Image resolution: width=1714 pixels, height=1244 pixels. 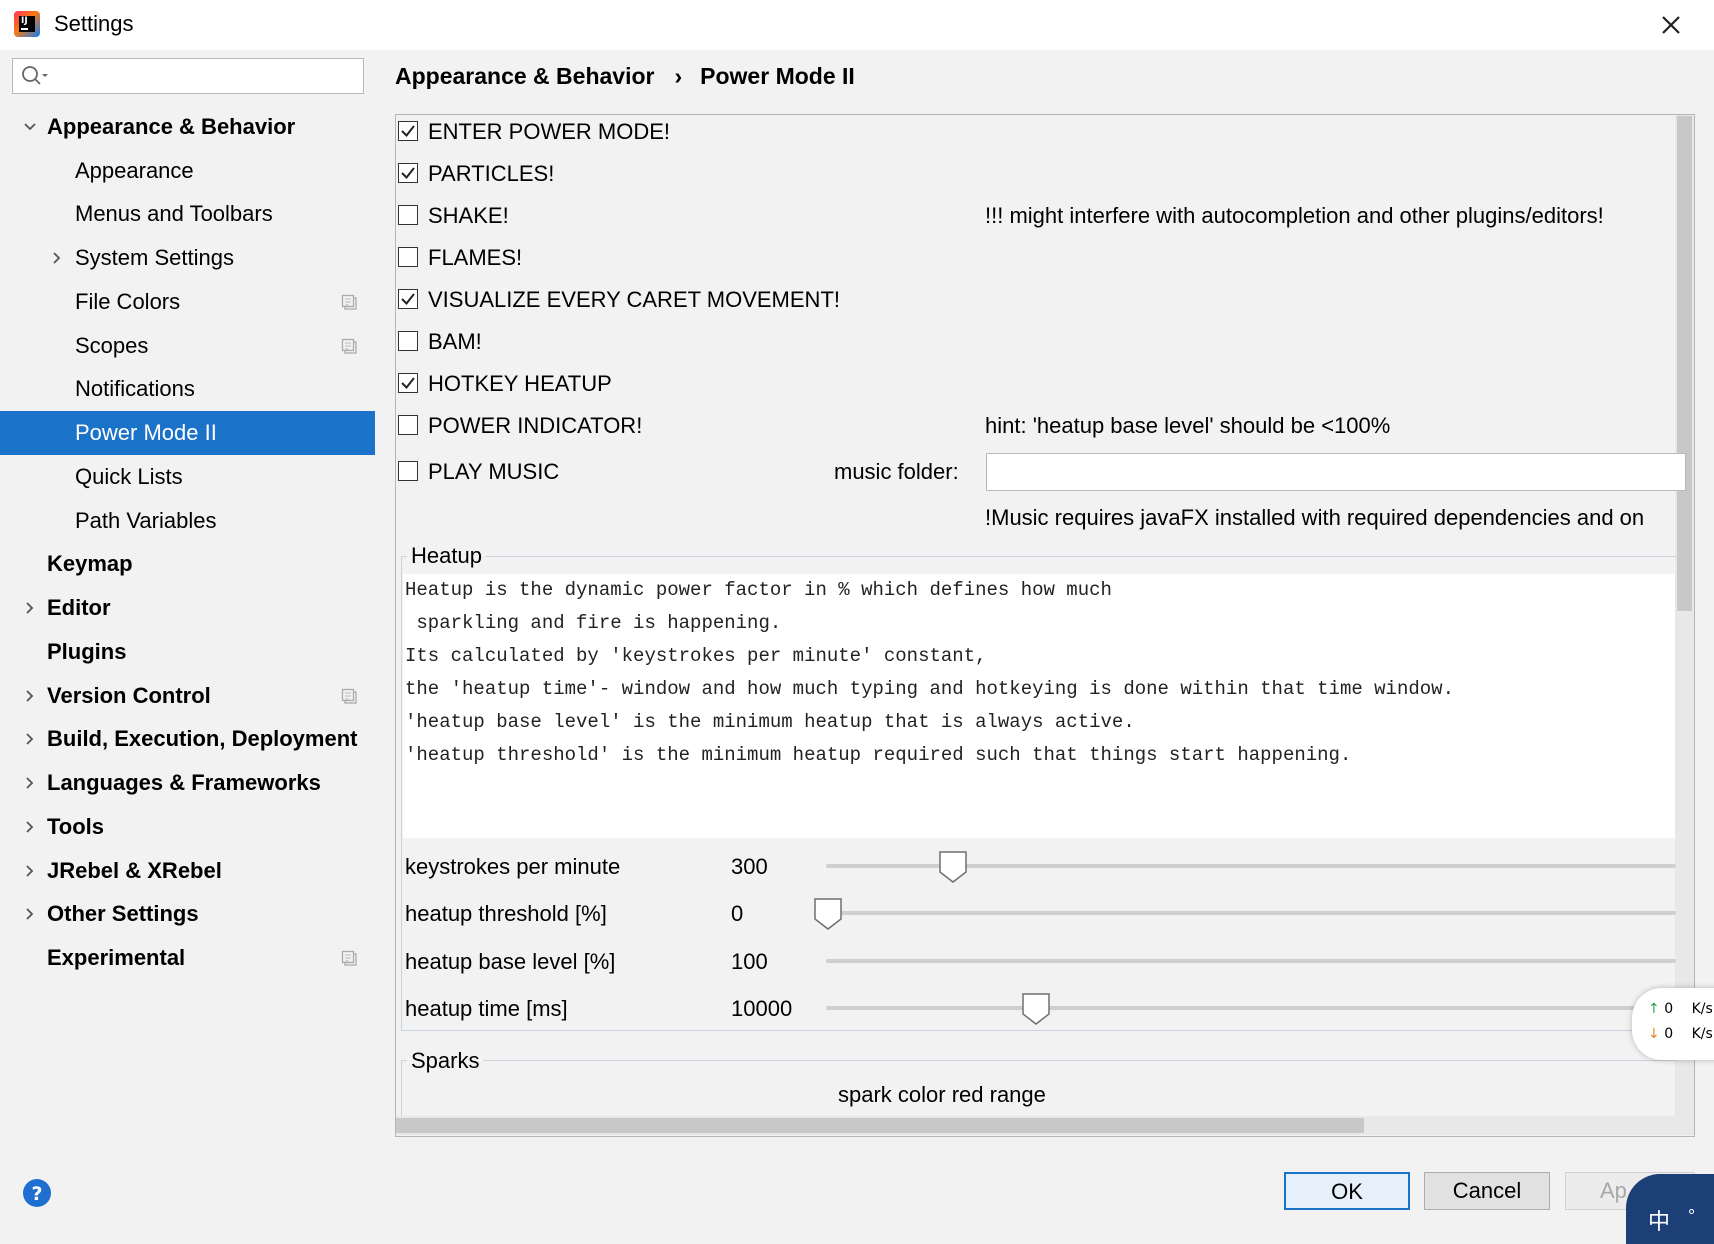 I want to click on sidebar-item-editor: Editor, so click(x=187, y=608).